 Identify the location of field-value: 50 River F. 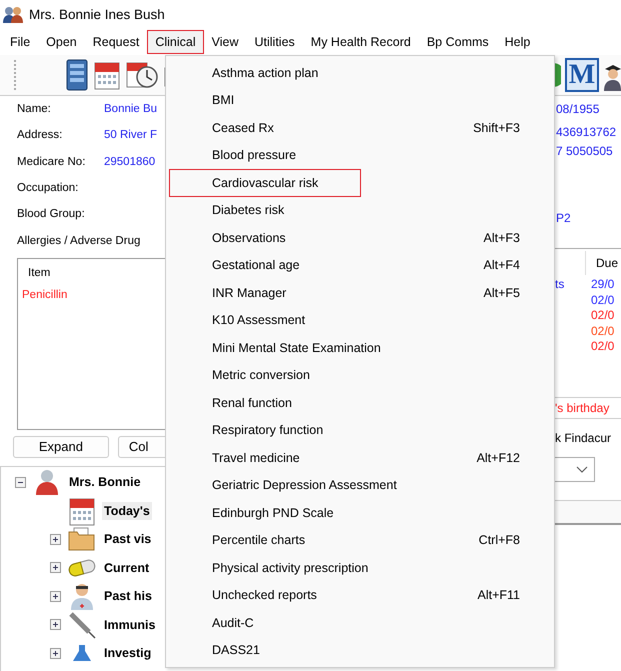
(131, 135).